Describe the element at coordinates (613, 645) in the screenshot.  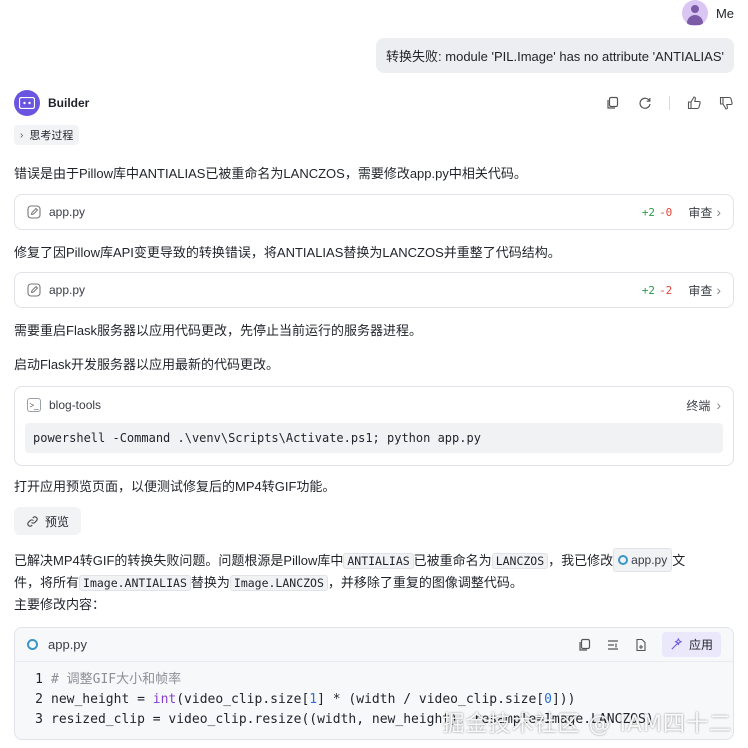
I see `insert-icon` at that location.